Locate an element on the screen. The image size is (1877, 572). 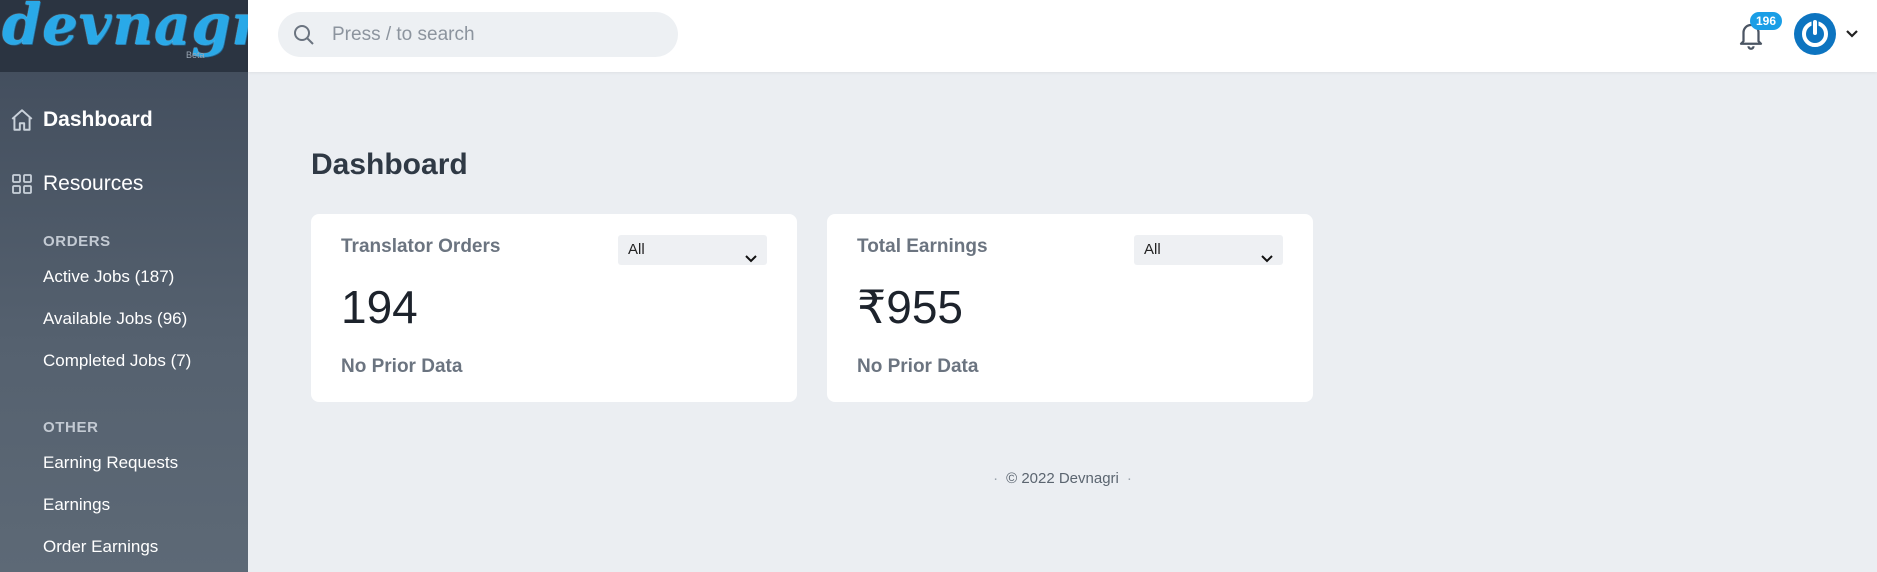
sidebar-item-order-earnings: Order Earnings is located at coordinates (124, 547).